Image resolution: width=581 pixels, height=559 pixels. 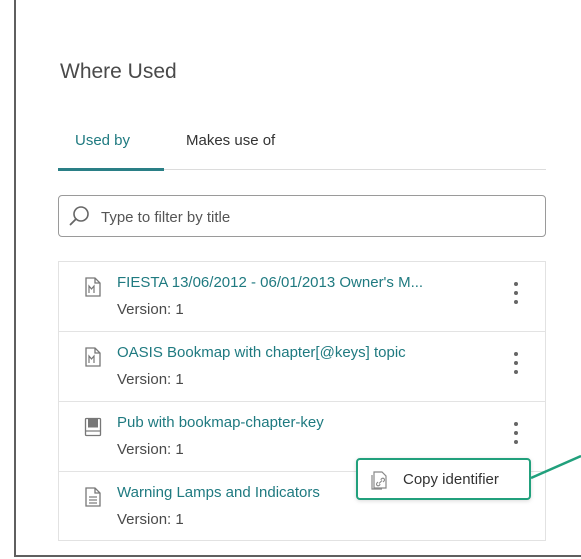 What do you see at coordinates (118, 71) in the screenshot?
I see `panel-title: Where Used` at bounding box center [118, 71].